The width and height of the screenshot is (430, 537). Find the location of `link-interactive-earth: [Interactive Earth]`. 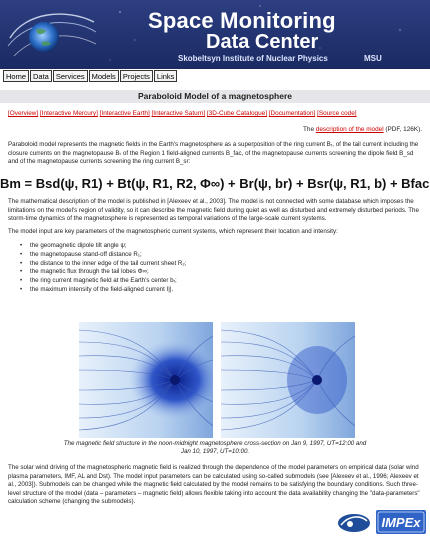

link-interactive-earth: [Interactive Earth] is located at coordinates (125, 113).